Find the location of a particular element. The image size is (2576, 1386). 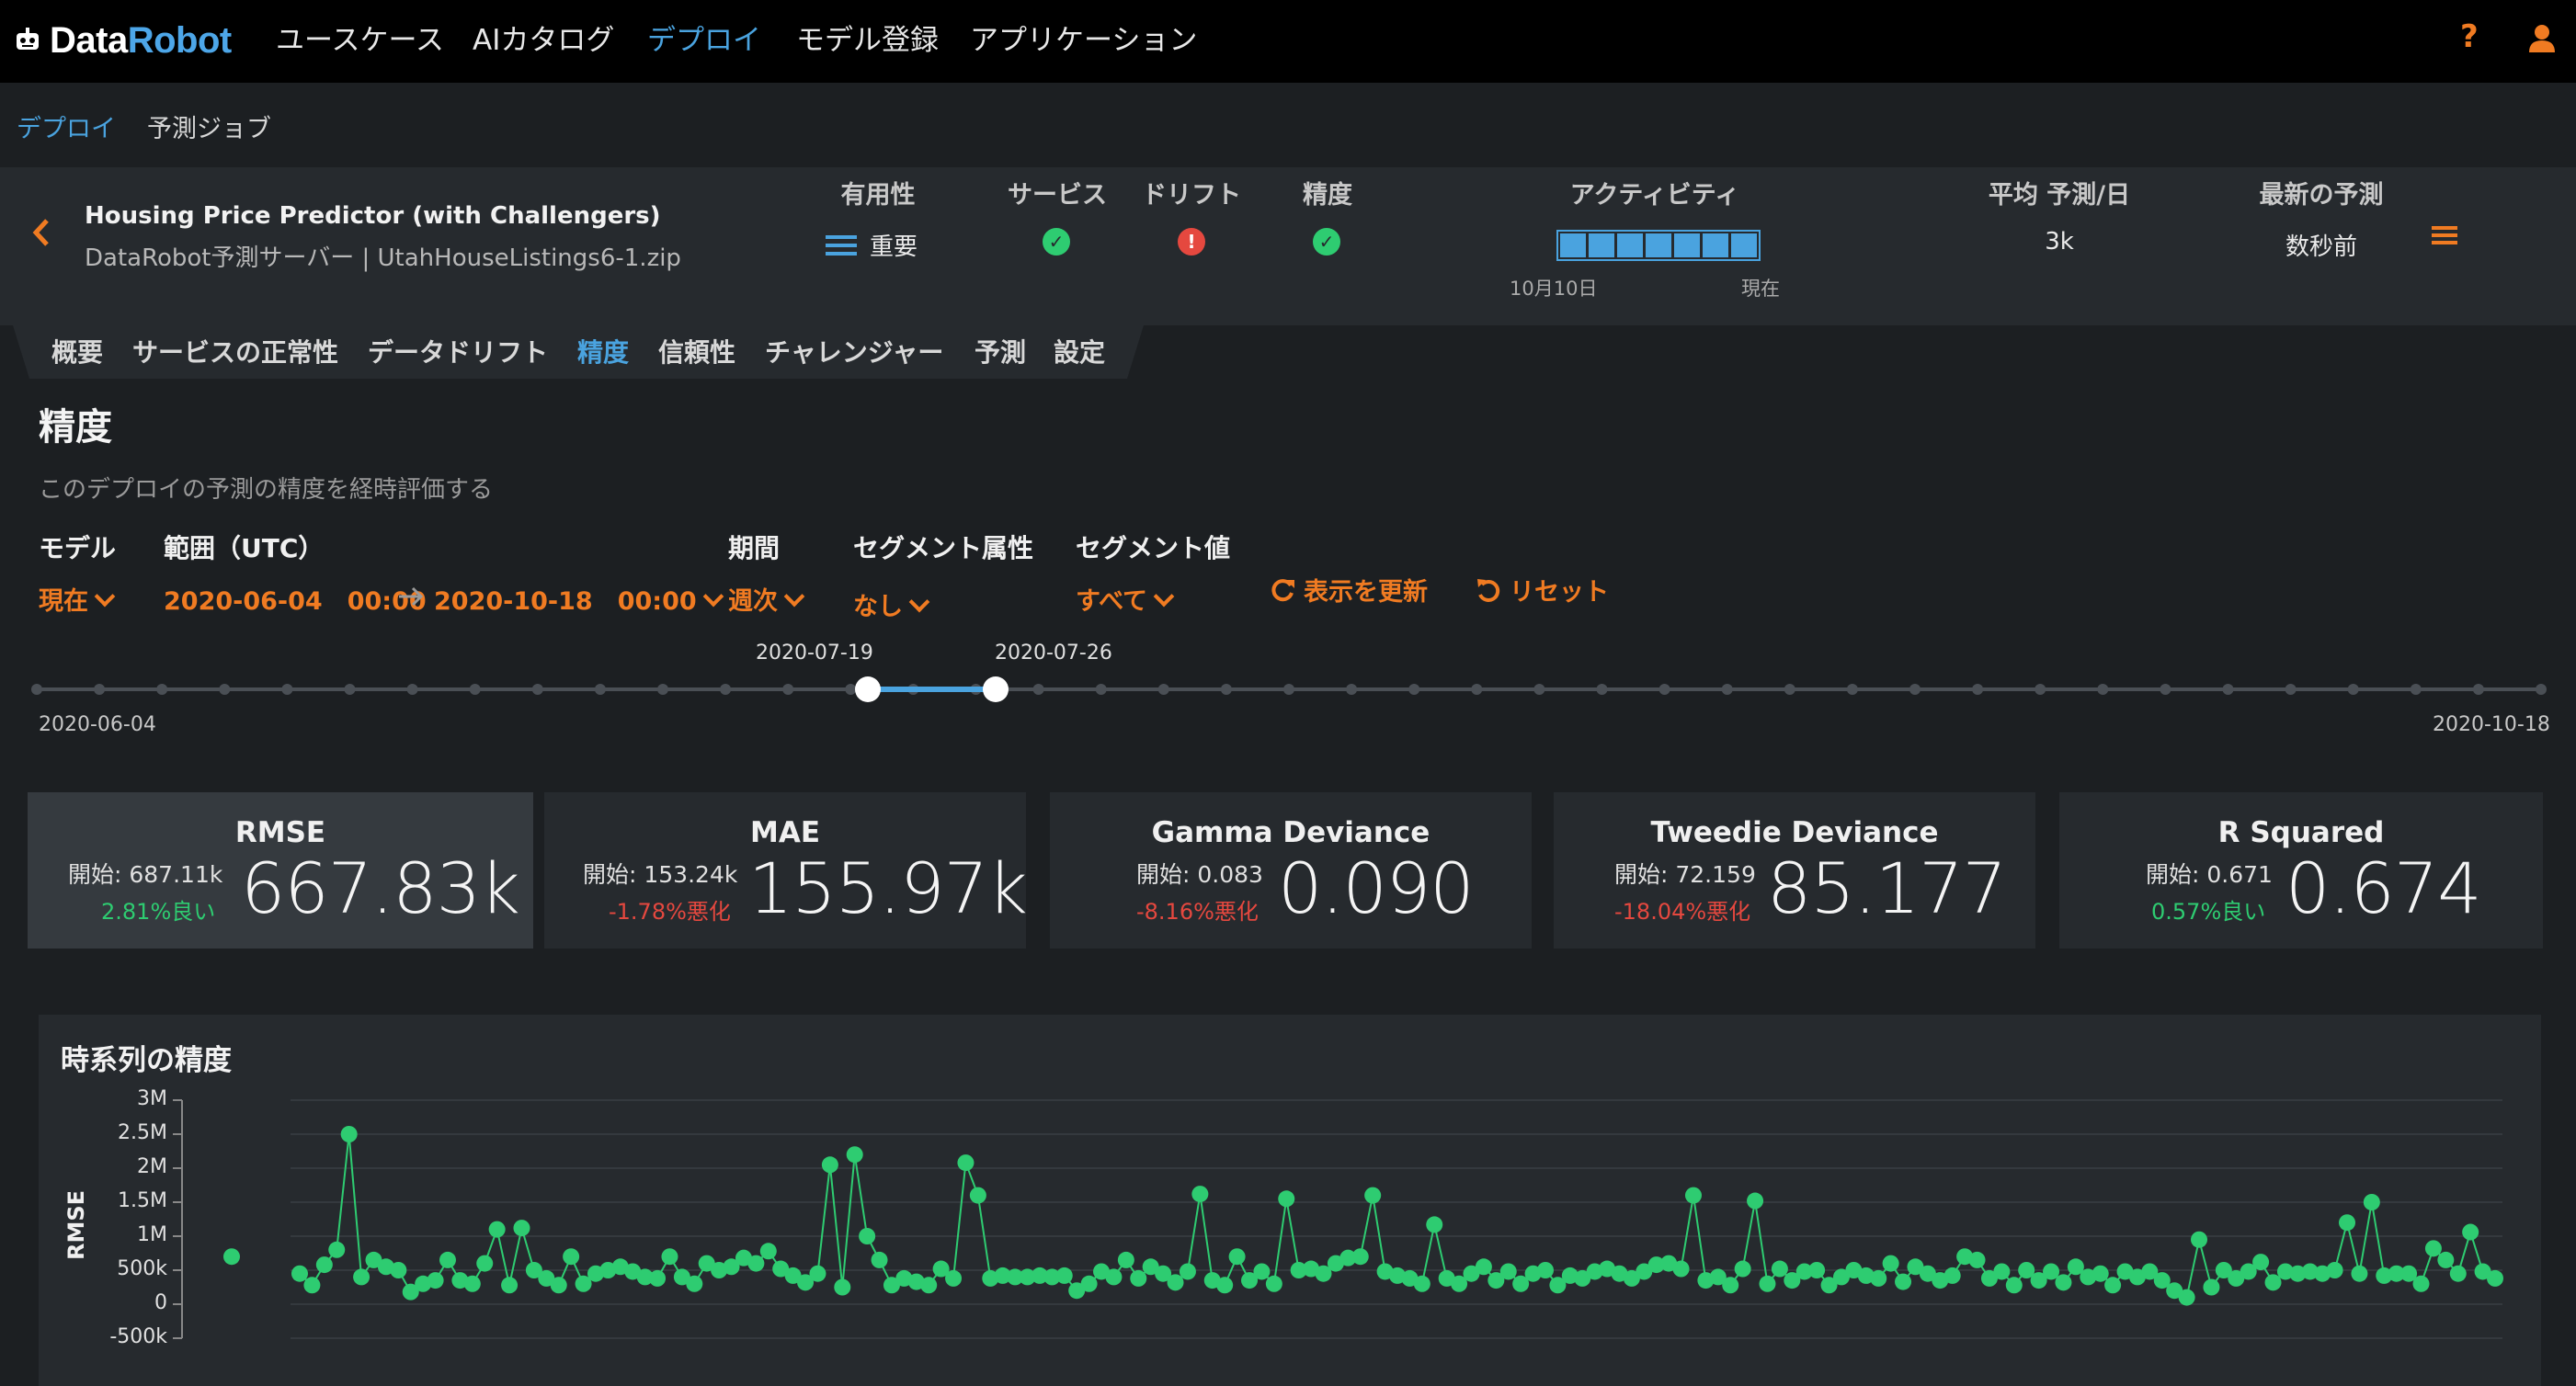

period-dropdown: 週次 is located at coordinates (766, 599).